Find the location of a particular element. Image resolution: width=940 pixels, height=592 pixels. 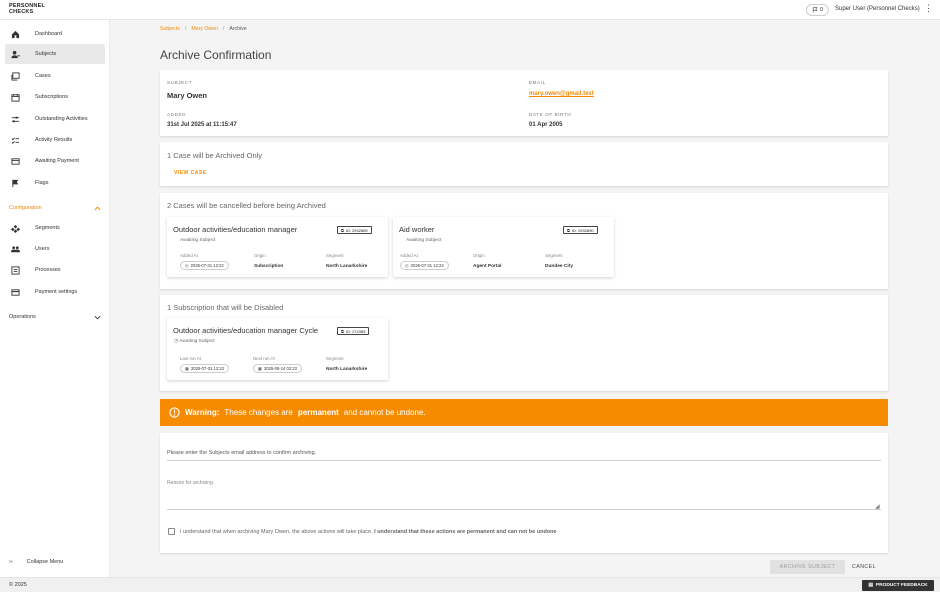

home-icon is located at coordinates (15, 34).